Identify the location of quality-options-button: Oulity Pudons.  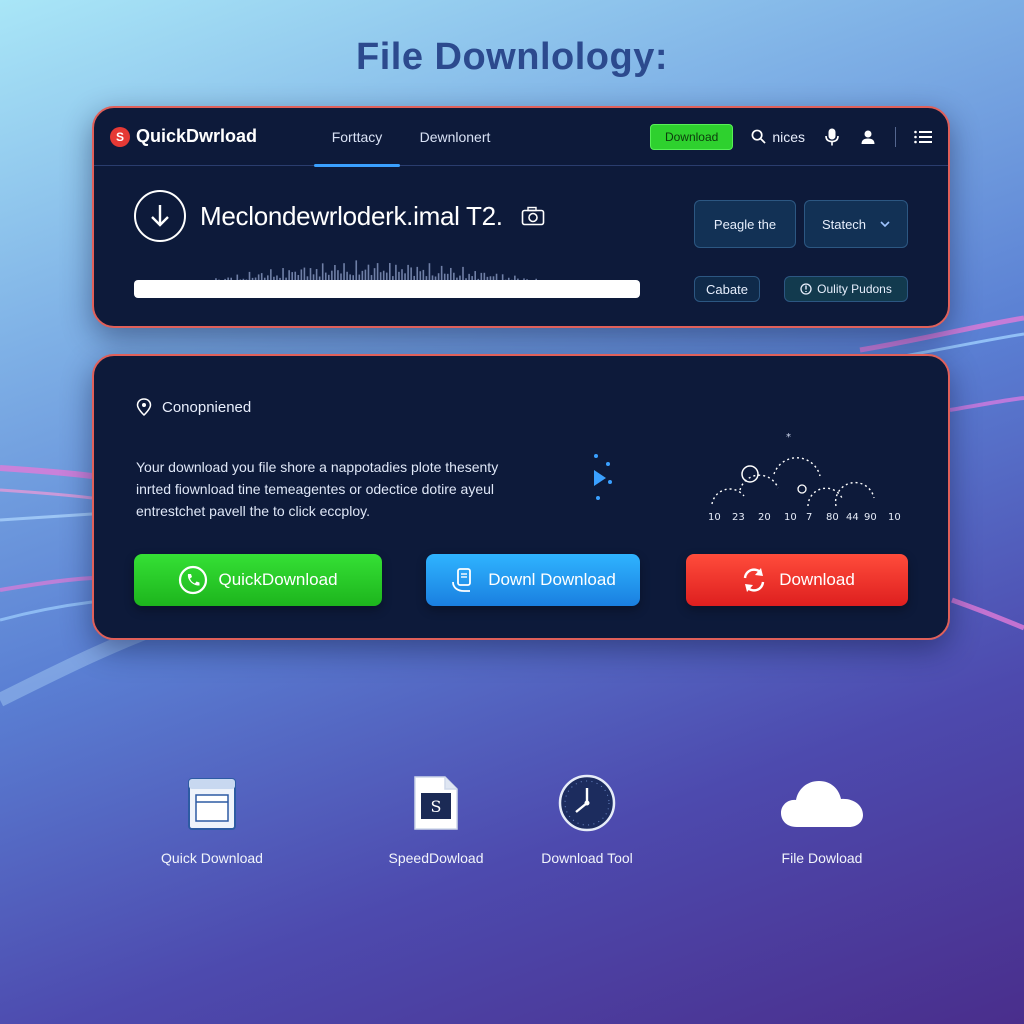
(846, 289).